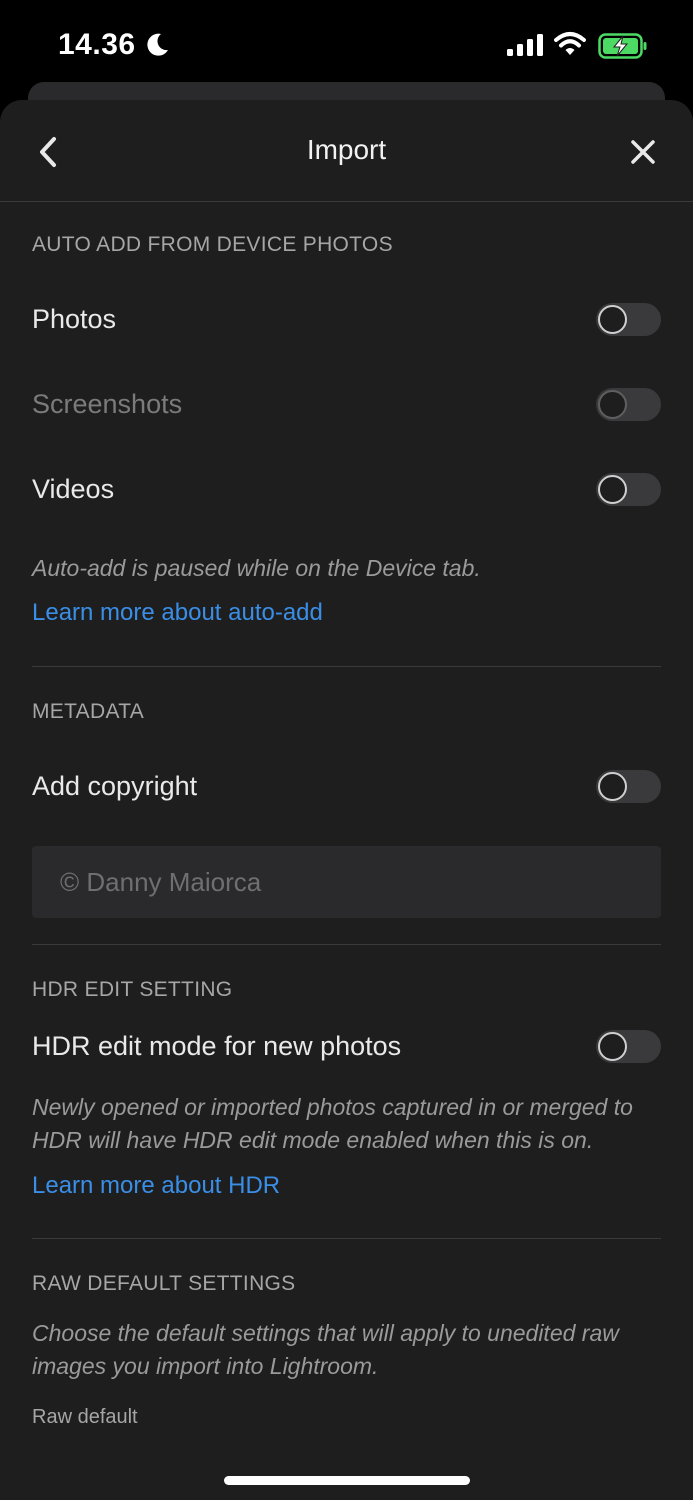 The image size is (693, 1500). I want to click on row-label-hdr-edit-mode: HDR edit mode for new photos, so click(217, 1046).